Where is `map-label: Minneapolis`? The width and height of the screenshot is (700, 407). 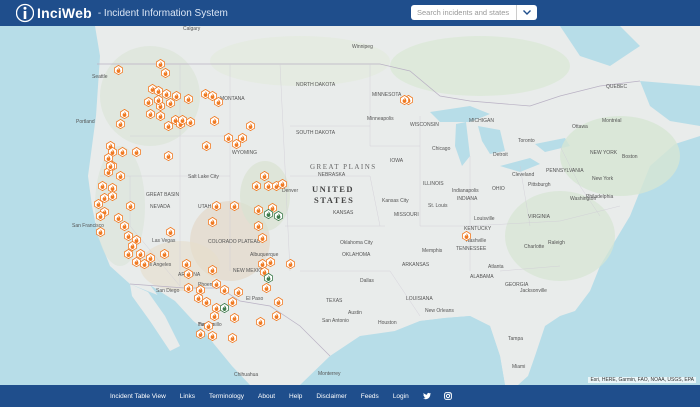 map-label: Minneapolis is located at coordinates (380, 119).